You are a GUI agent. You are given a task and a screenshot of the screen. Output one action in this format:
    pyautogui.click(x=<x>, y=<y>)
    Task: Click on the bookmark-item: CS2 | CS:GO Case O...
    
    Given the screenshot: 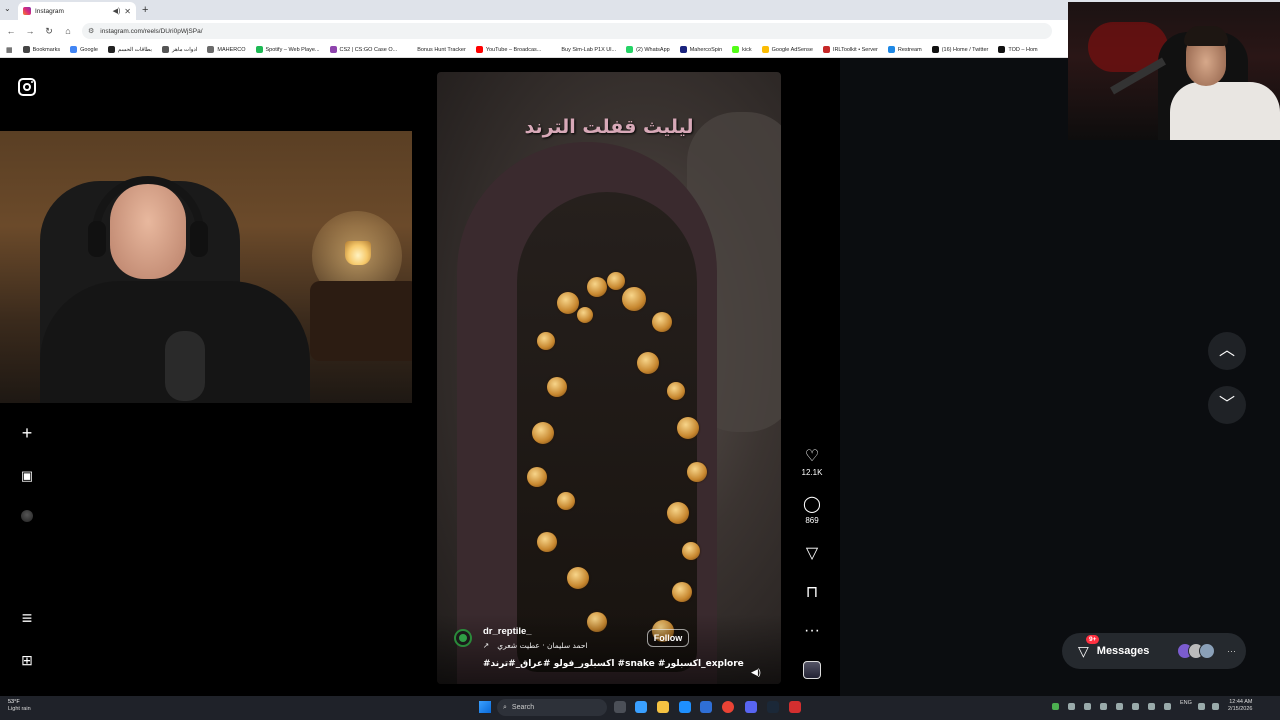 What is the action you would take?
    pyautogui.click(x=363, y=49)
    